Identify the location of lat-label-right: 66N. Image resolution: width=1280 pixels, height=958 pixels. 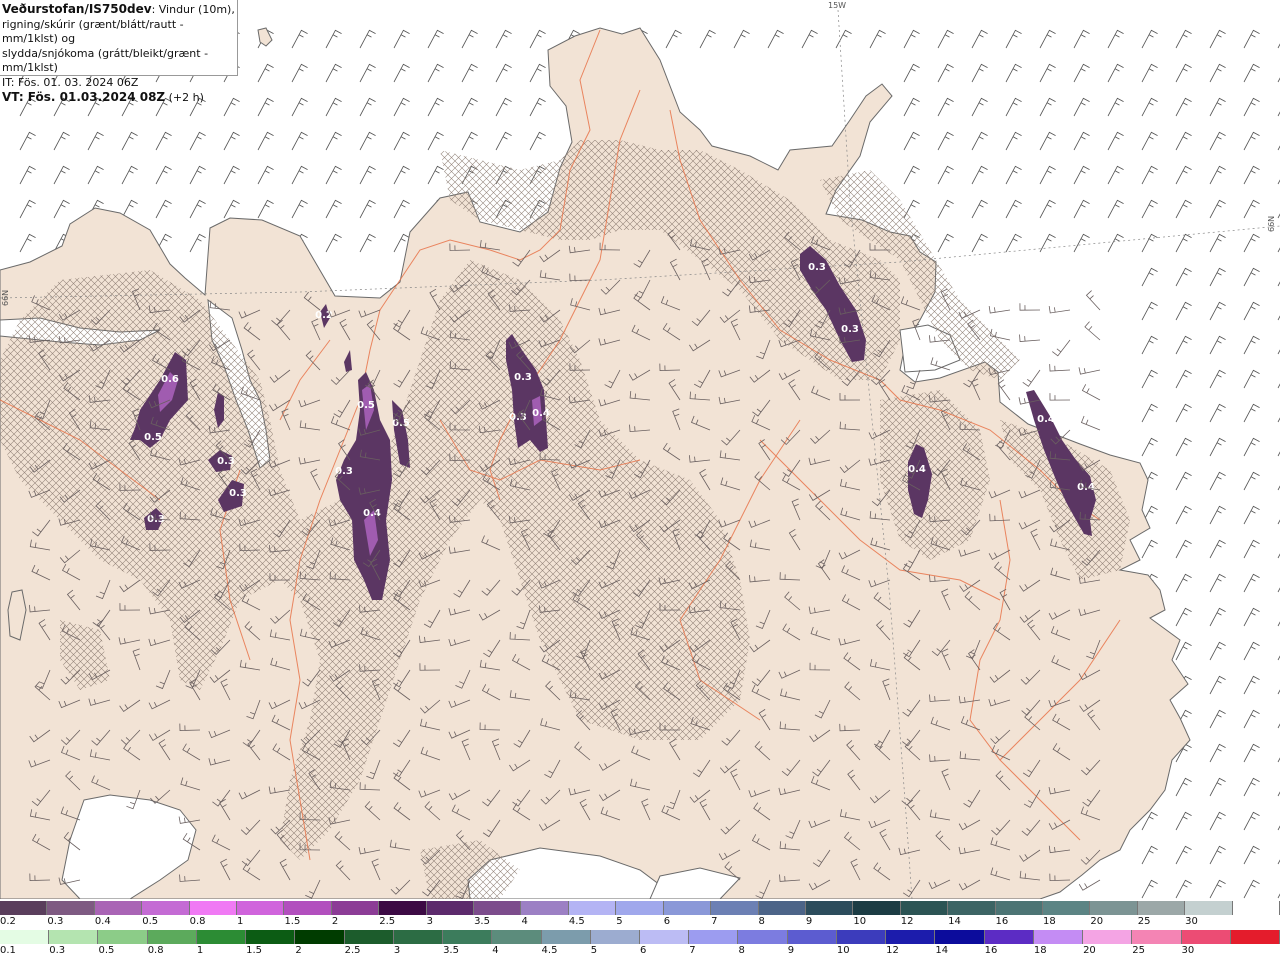
(1271, 224).